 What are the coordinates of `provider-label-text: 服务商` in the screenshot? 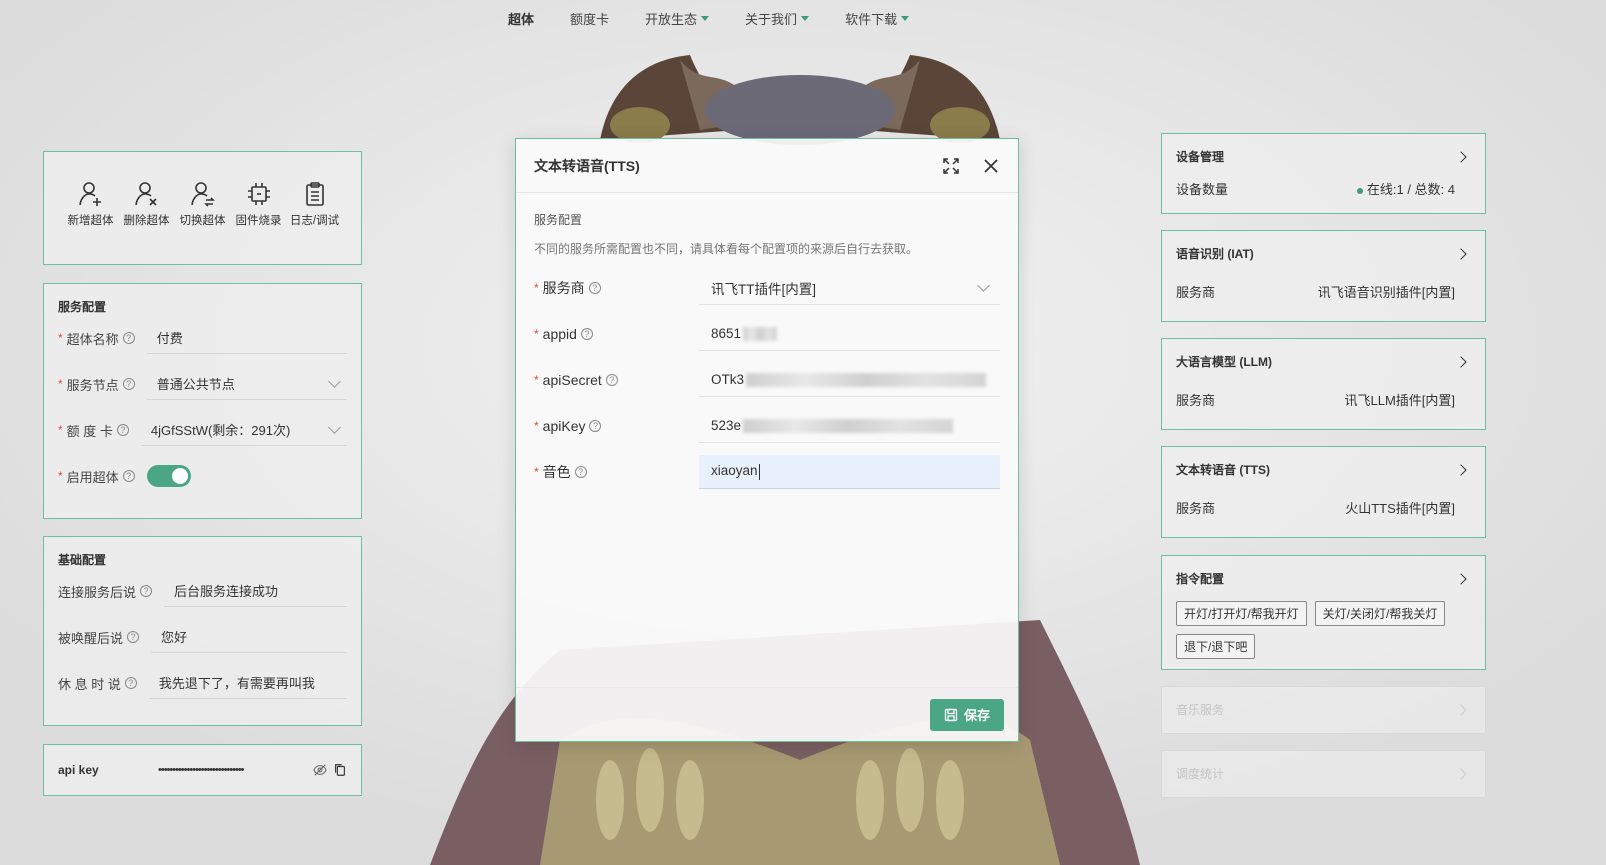 It's located at (563, 288).